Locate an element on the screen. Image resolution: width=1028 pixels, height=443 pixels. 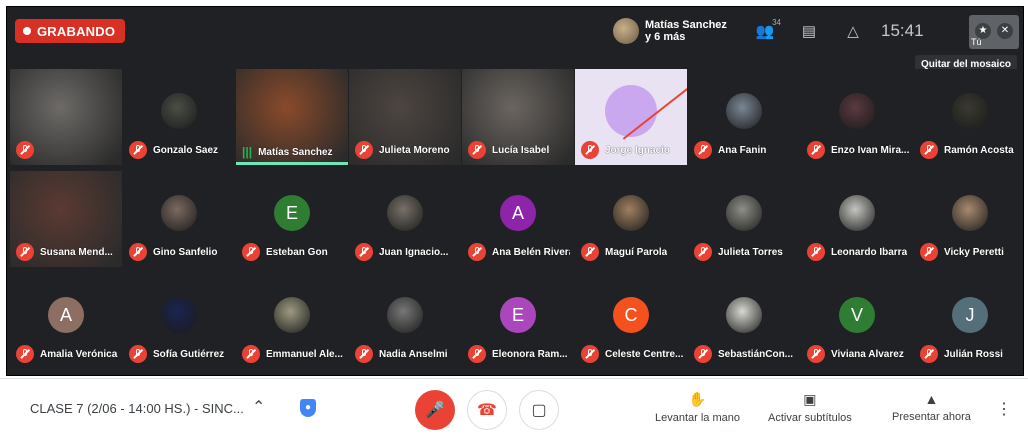
nameplate: Julieta Torres is located at coordinates (745, 252).